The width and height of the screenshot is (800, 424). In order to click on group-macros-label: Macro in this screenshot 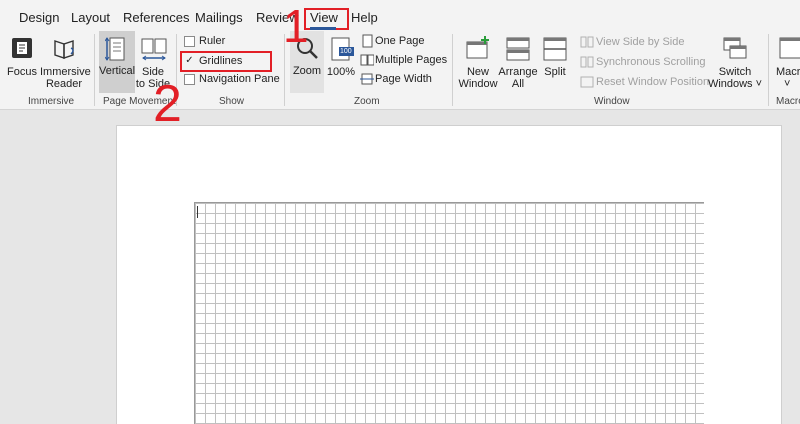, I will do `click(788, 101)`.